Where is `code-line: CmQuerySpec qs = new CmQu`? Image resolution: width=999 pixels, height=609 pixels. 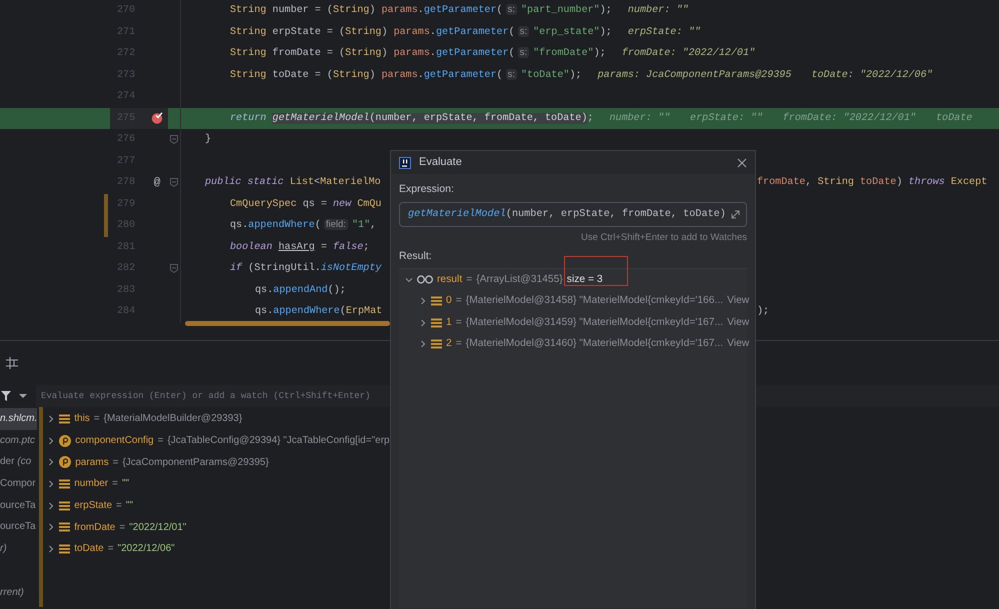 code-line: CmQuerySpec qs = new CmQu is located at coordinates (306, 204).